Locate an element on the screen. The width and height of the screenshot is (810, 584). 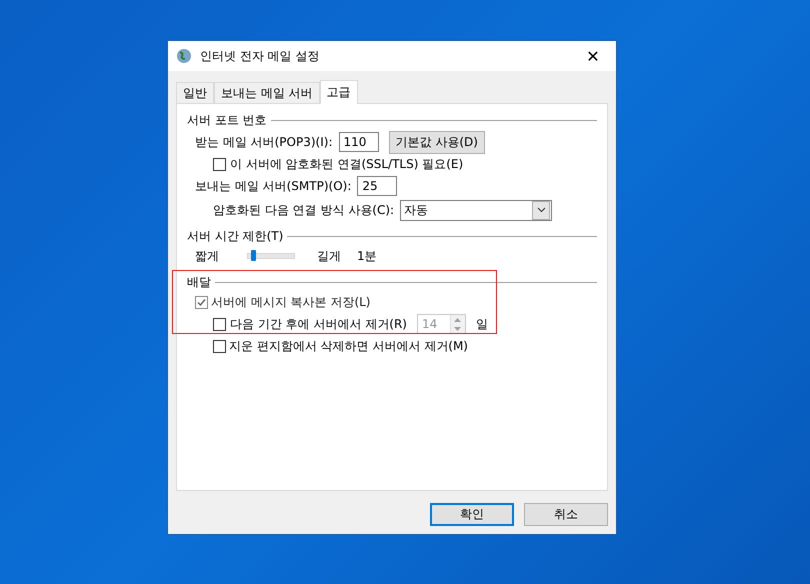
checkbox-label: 서버에 메시지 복사본 저장(L) is located at coordinates (290, 302).